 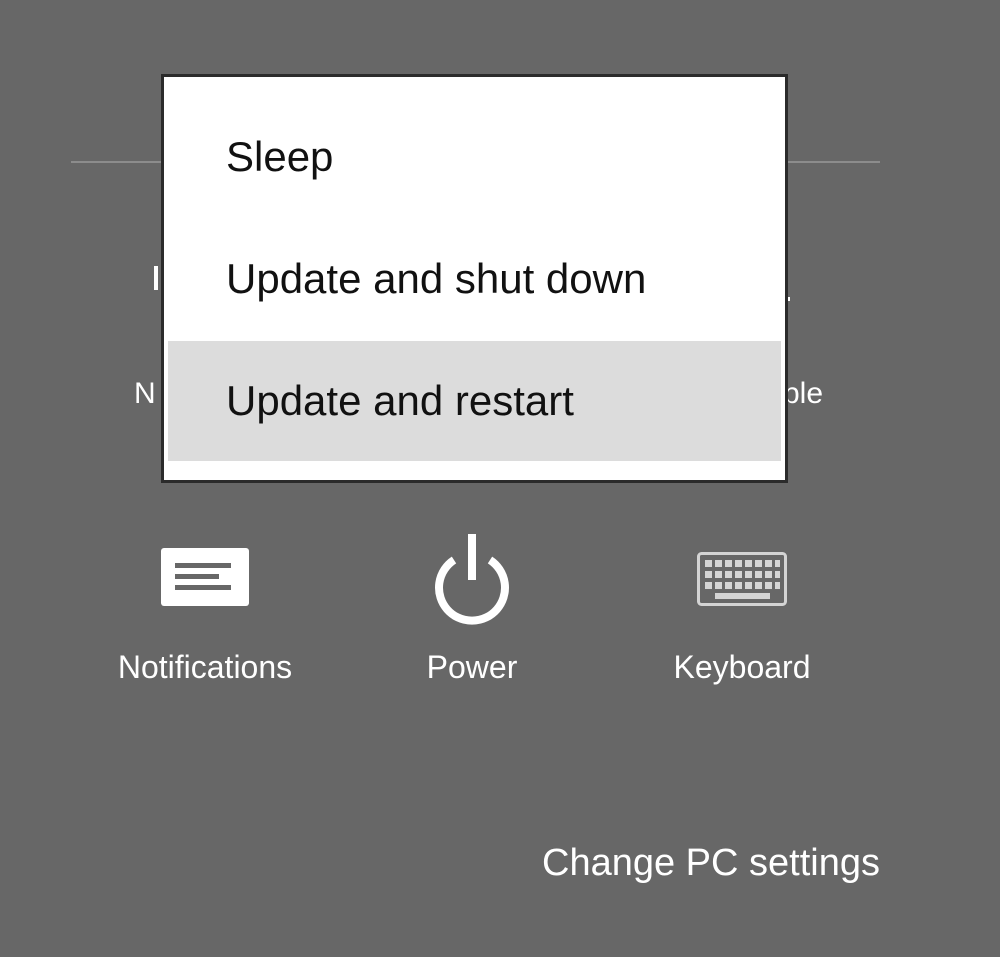 I want to click on keyboard-button: Keyboard, so click(x=742, y=610).